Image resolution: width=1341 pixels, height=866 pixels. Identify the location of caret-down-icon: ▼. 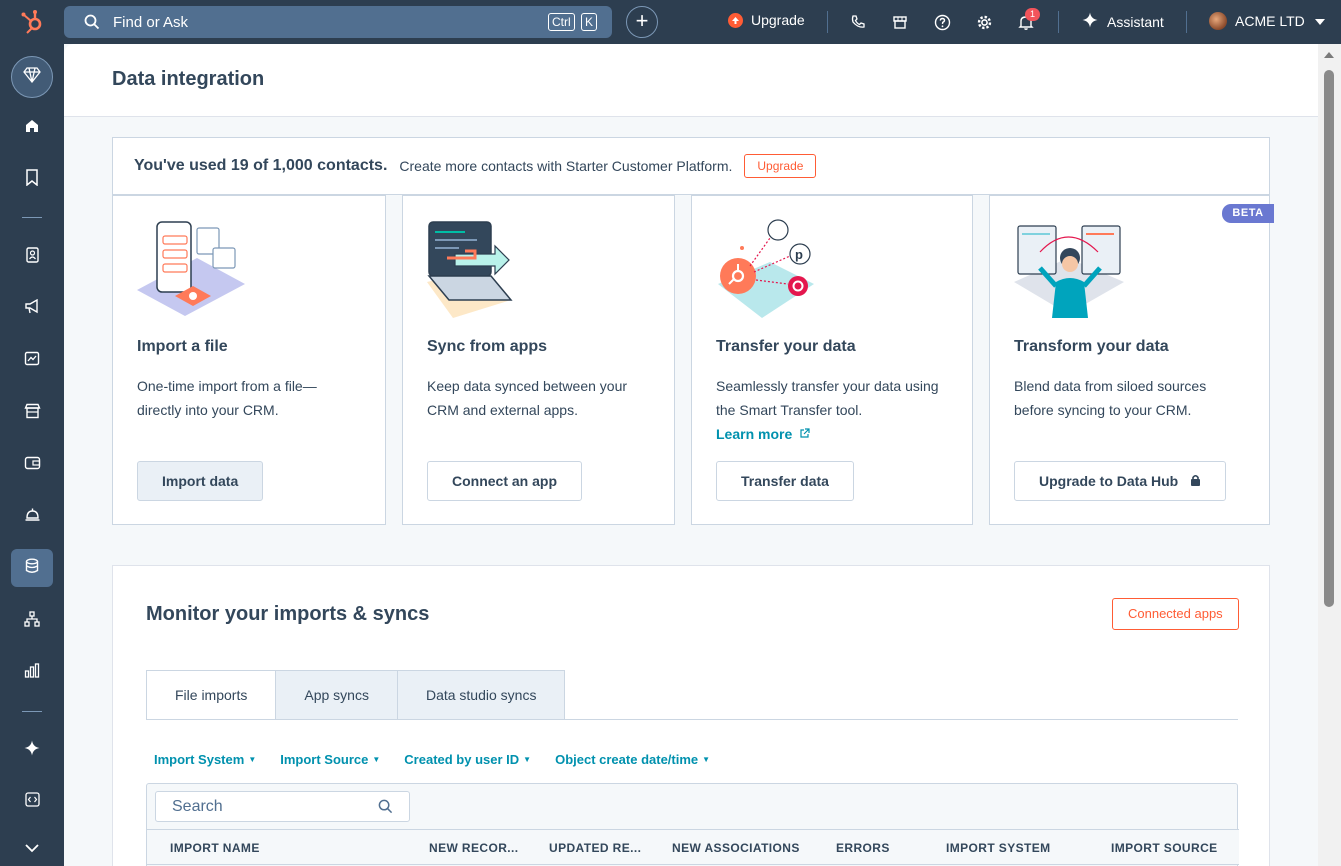
(706, 759).